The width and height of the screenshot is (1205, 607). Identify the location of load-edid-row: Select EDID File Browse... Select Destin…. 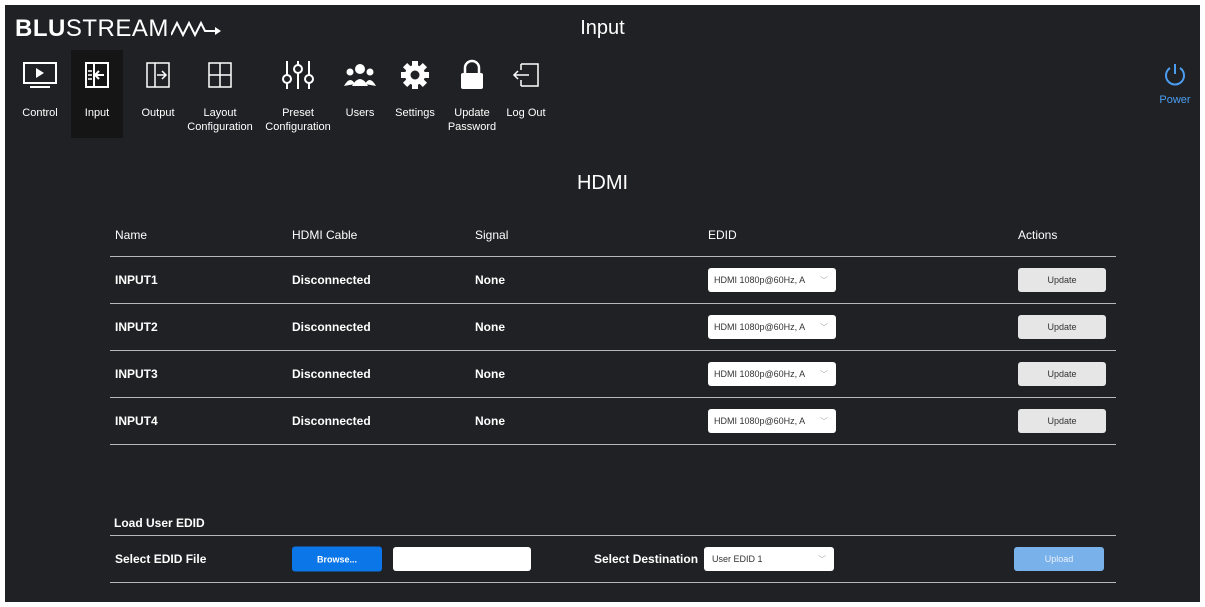
(613, 559).